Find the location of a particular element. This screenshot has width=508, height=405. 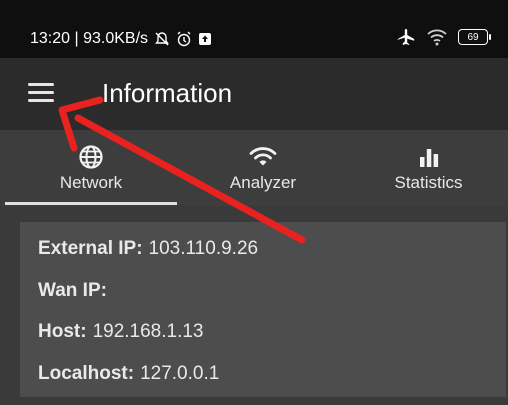

notification-icon is located at coordinates (205, 39).